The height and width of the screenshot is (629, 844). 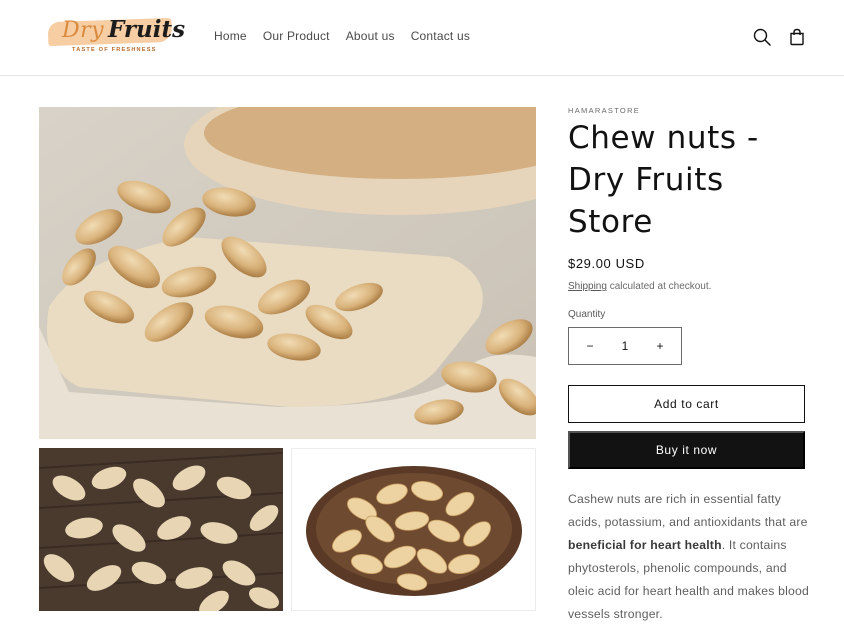 What do you see at coordinates (797, 37) in the screenshot?
I see `cart-icon` at bounding box center [797, 37].